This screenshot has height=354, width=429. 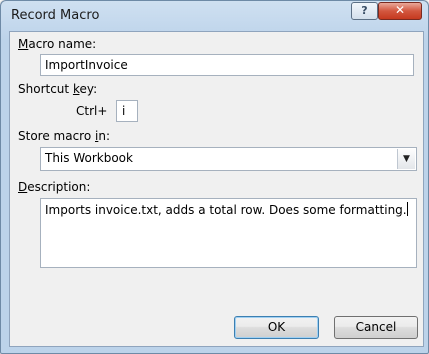 I want to click on ctrl-prefix-label: Ctrl+, so click(x=92, y=111).